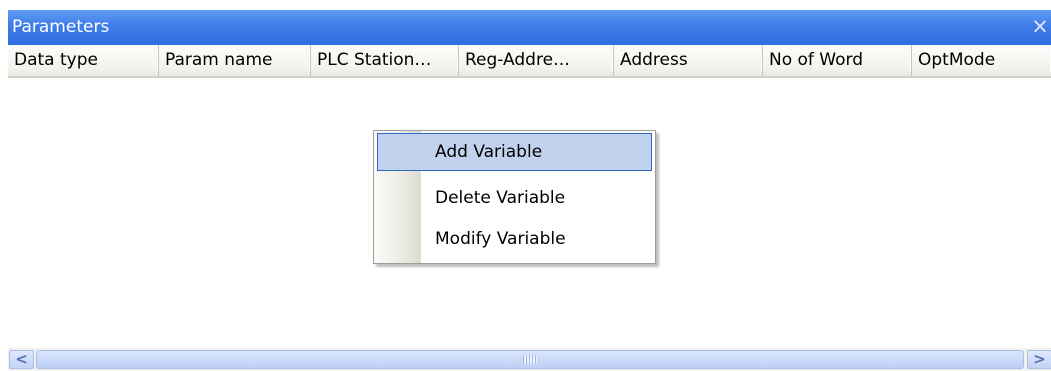 Image resolution: width=1051 pixels, height=371 pixels. I want to click on scrollbar-thumb, so click(530, 359).